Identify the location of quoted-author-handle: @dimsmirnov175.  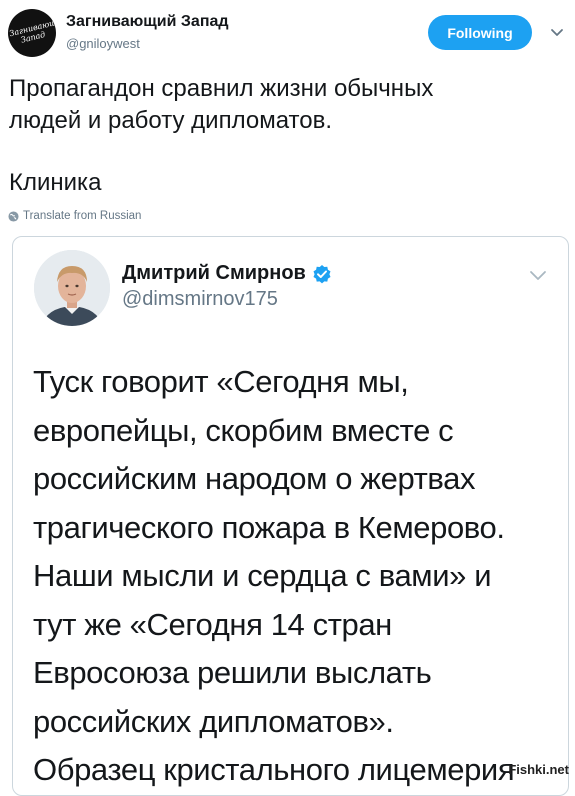
(200, 299).